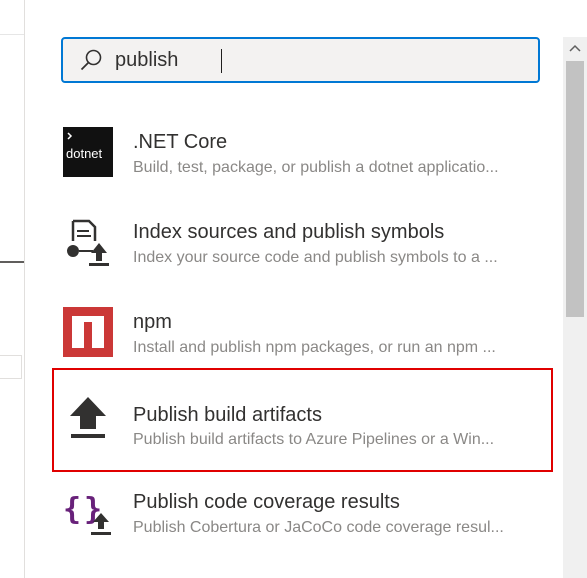 The image size is (587, 578). I want to click on background-field, so click(11, 367).